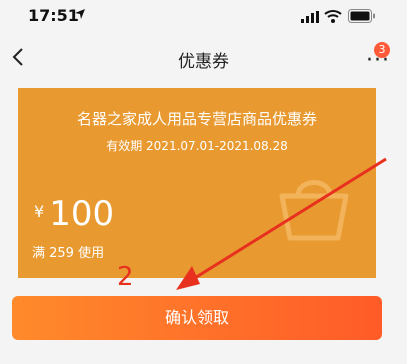 The height and width of the screenshot is (364, 407). I want to click on coupon-price: ¥ 100, so click(74, 214).